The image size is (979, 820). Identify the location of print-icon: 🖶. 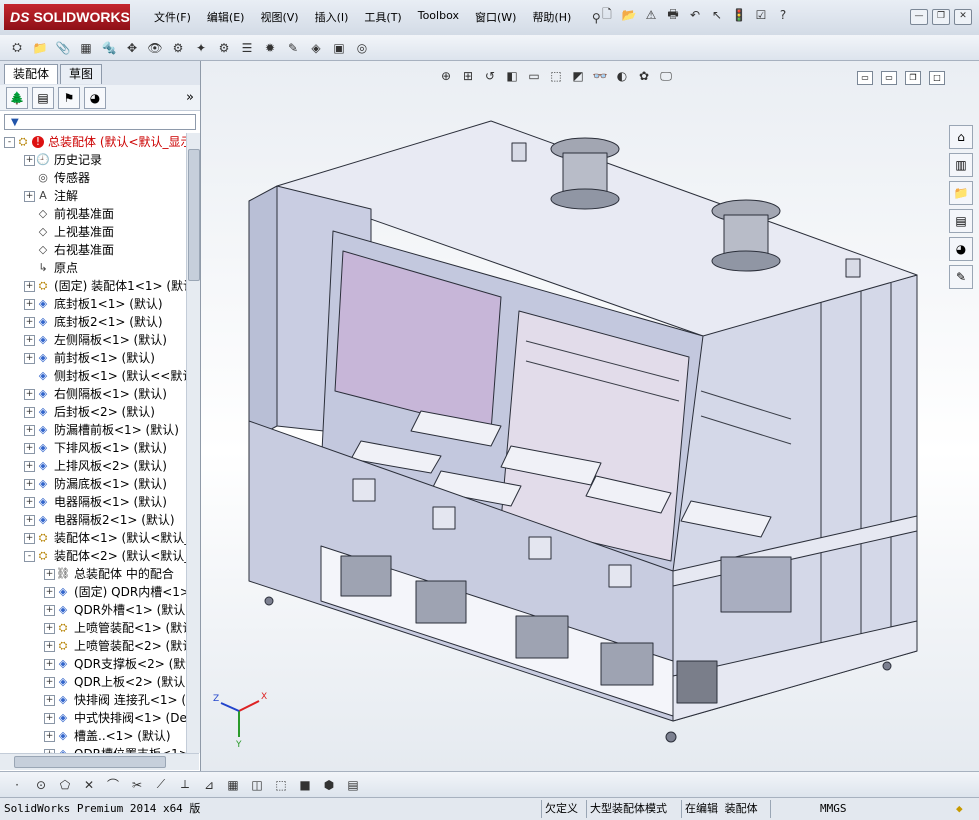
(673, 15).